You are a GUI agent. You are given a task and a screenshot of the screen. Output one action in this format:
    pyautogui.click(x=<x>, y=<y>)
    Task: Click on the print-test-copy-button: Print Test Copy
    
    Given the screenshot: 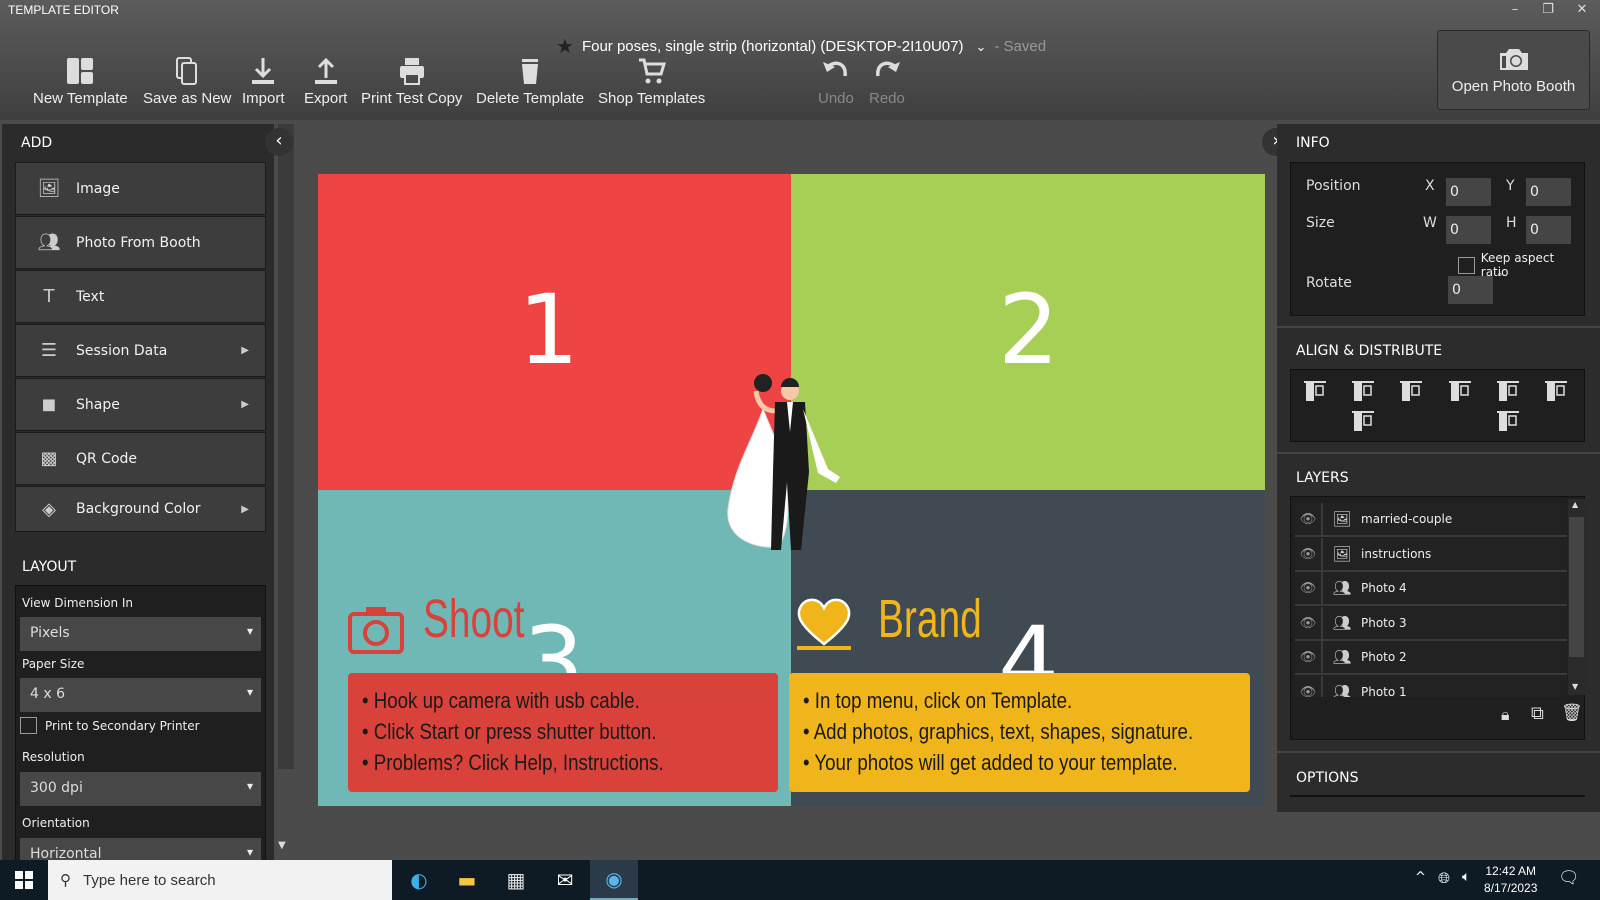 What is the action you would take?
    pyautogui.click(x=411, y=81)
    